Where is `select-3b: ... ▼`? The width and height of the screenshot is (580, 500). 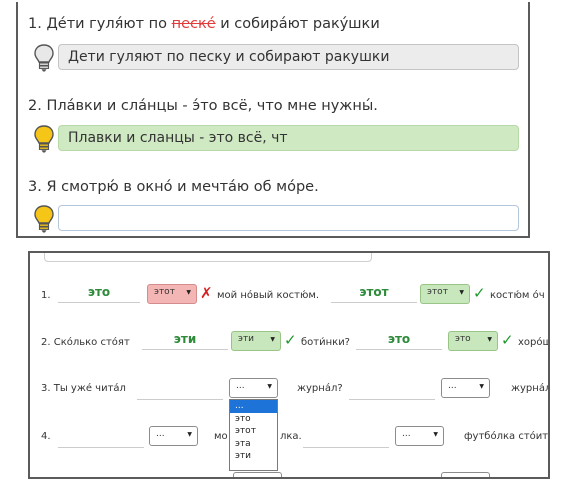
select-3b: ... ▼ is located at coordinates (465, 388).